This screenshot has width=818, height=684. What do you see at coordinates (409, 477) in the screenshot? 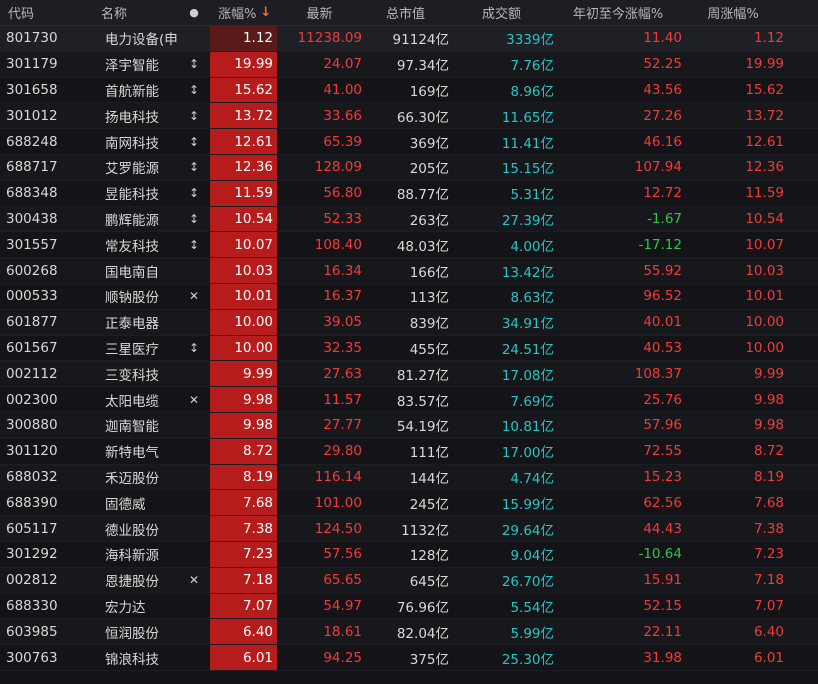
I see `table-row: 688032 禾迈股份 8.19 116.14 144亿 4.74亿 15.23 8.19` at bounding box center [409, 477].